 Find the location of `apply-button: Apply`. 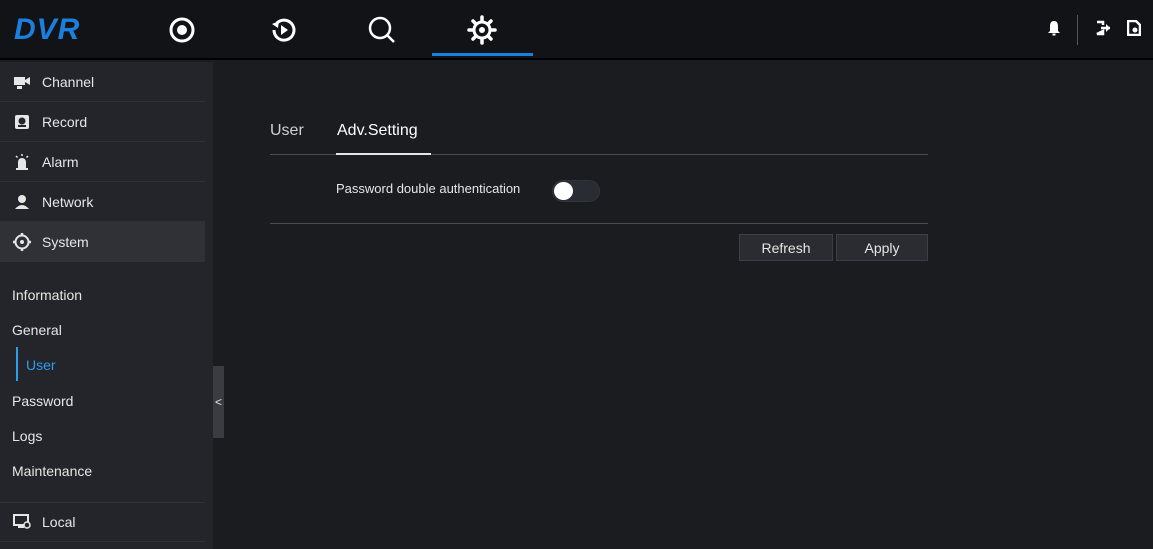

apply-button: Apply is located at coordinates (882, 247).